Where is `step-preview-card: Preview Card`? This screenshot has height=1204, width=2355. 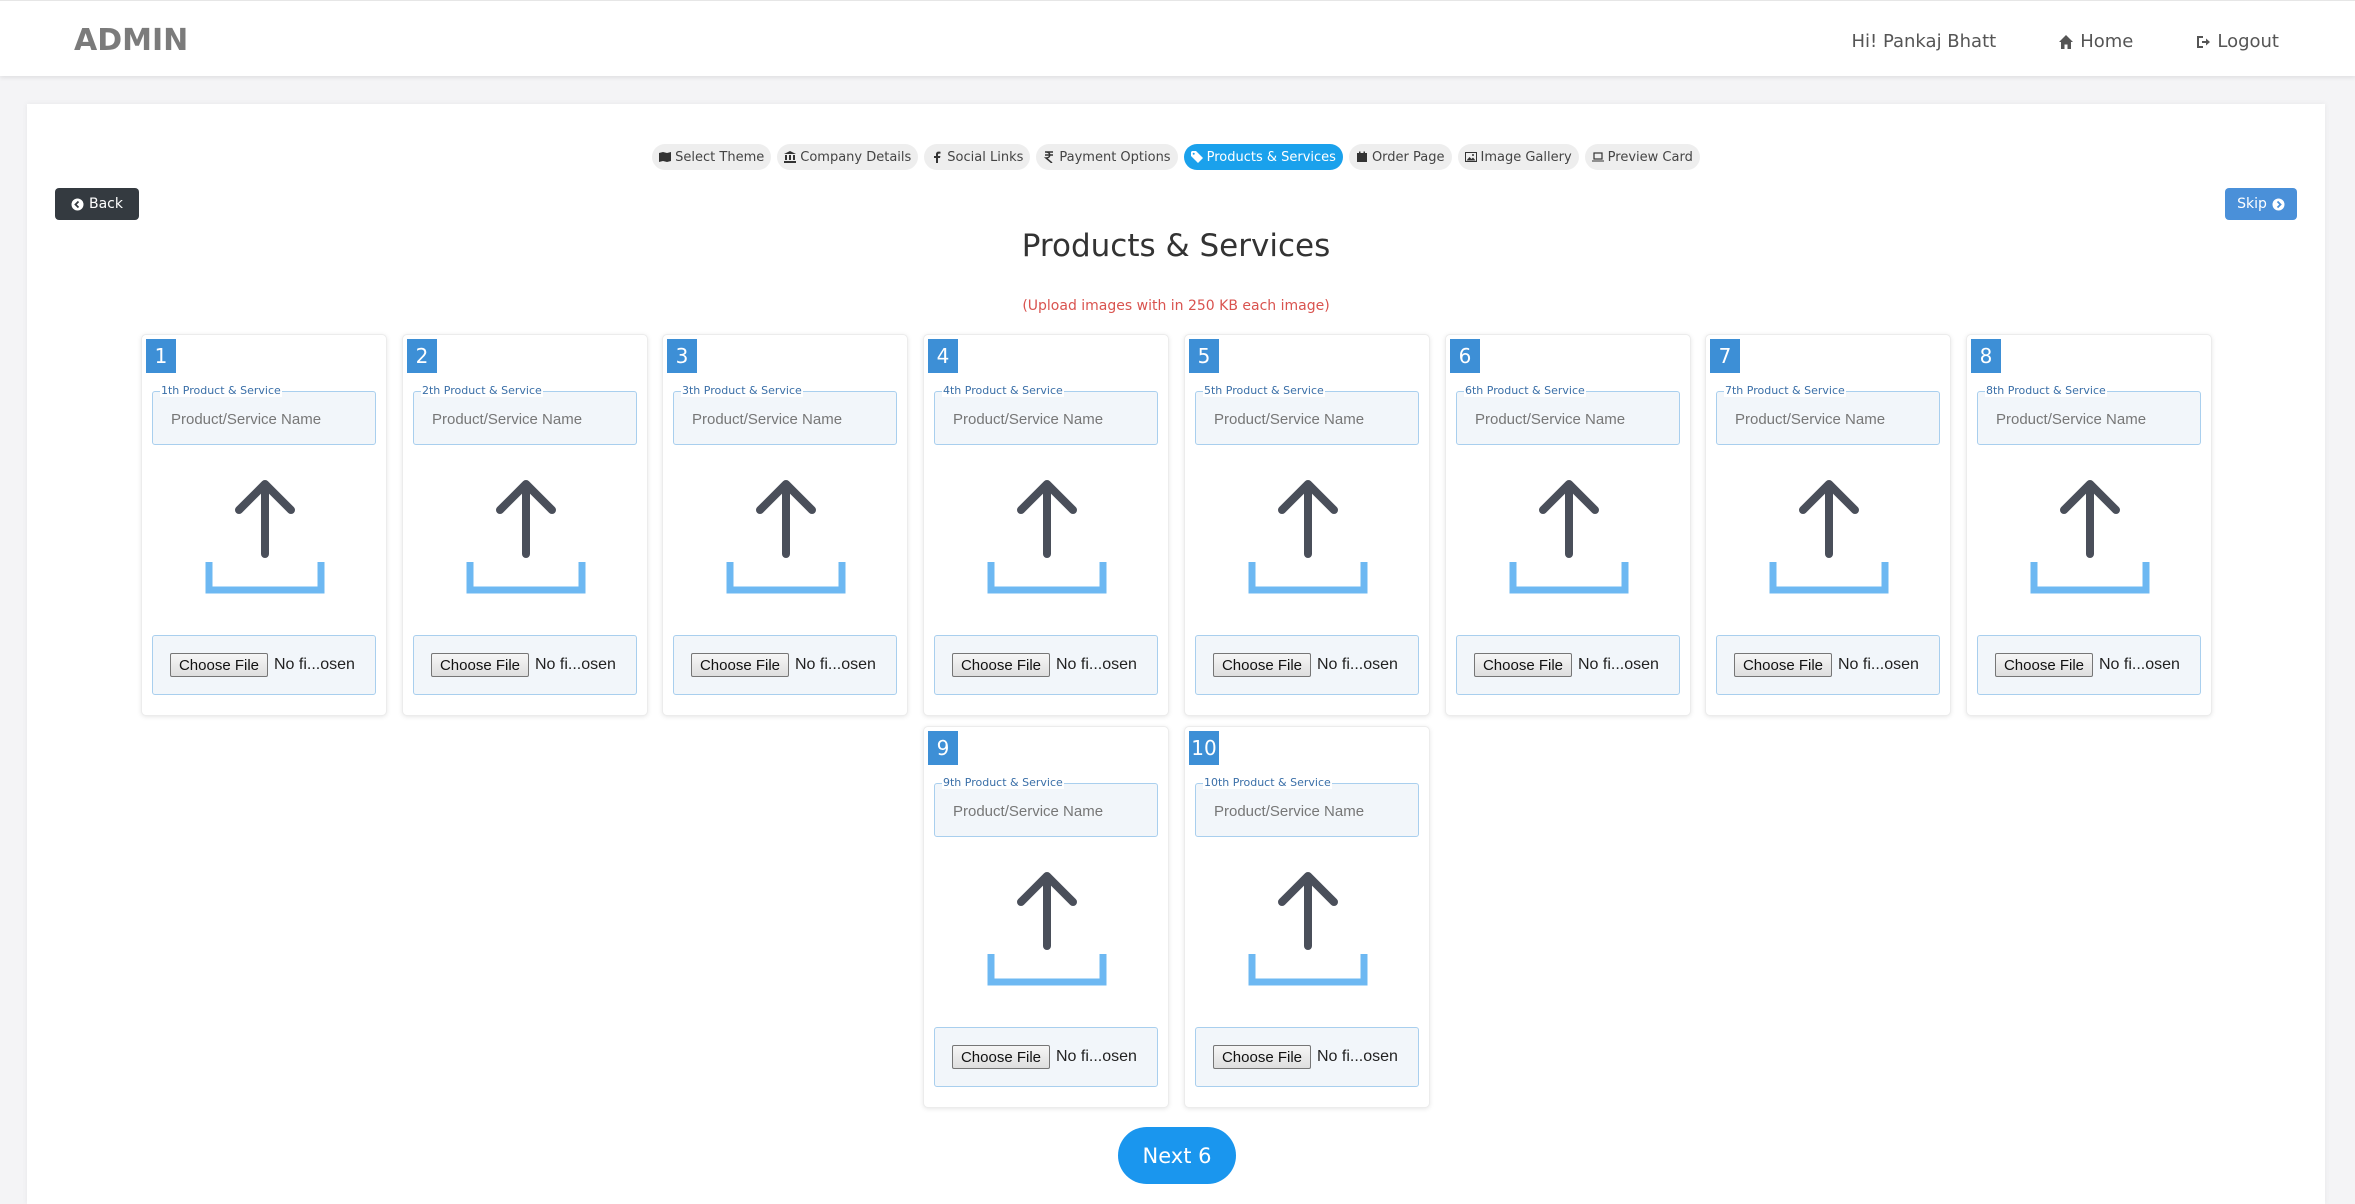 step-preview-card: Preview Card is located at coordinates (1642, 157).